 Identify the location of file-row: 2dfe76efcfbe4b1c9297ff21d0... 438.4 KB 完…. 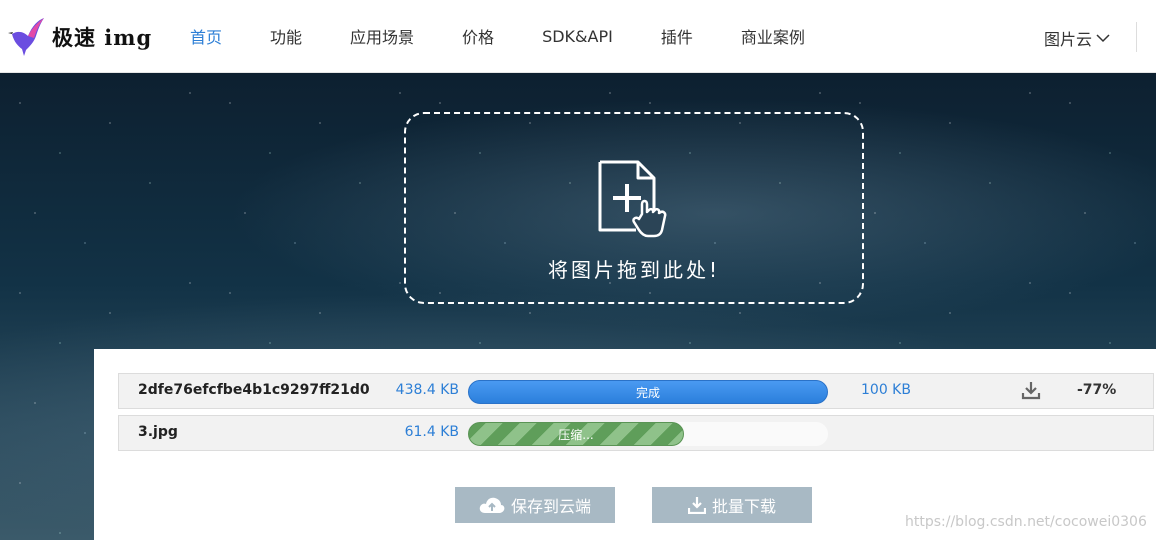
(636, 391).